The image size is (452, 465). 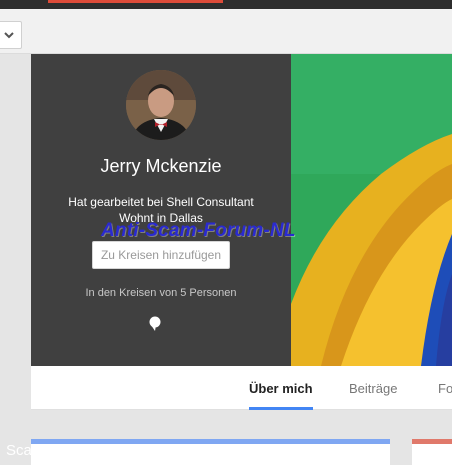 I want to click on tab-posts: Beiträge, so click(x=373, y=388).